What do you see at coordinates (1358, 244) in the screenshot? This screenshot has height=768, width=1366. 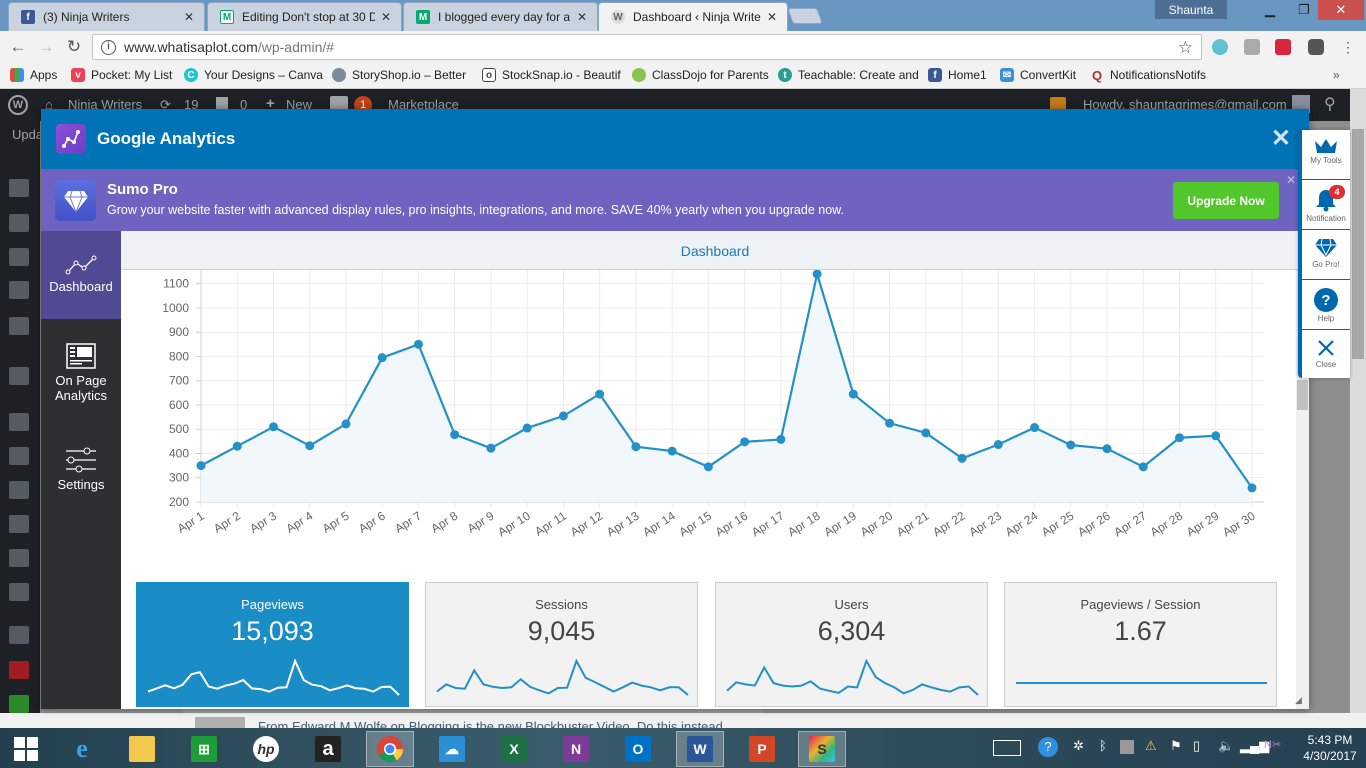 I see `scrollbar-thumb` at bounding box center [1358, 244].